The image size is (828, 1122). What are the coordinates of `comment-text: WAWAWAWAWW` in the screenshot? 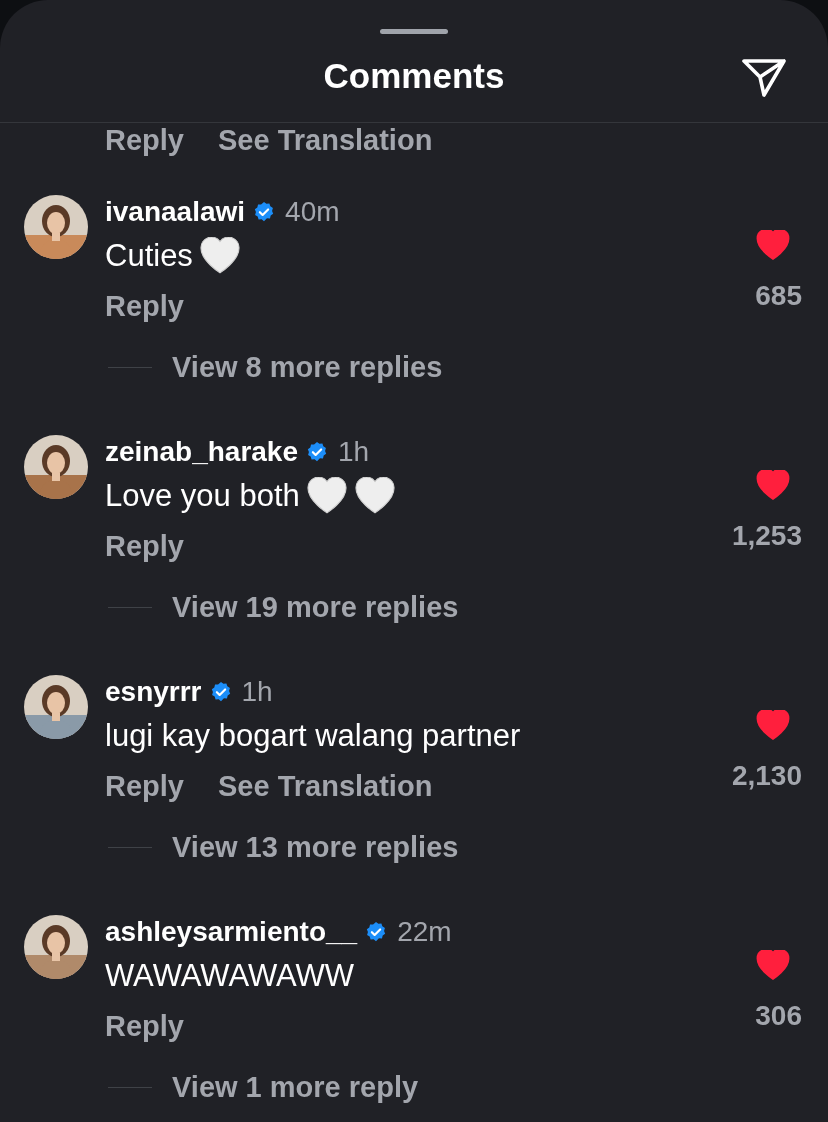 It's located at (230, 976).